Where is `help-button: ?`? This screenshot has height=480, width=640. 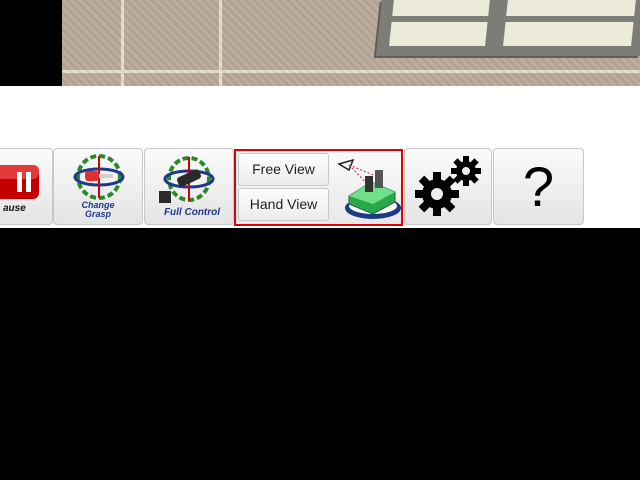
help-button: ? is located at coordinates (538, 186).